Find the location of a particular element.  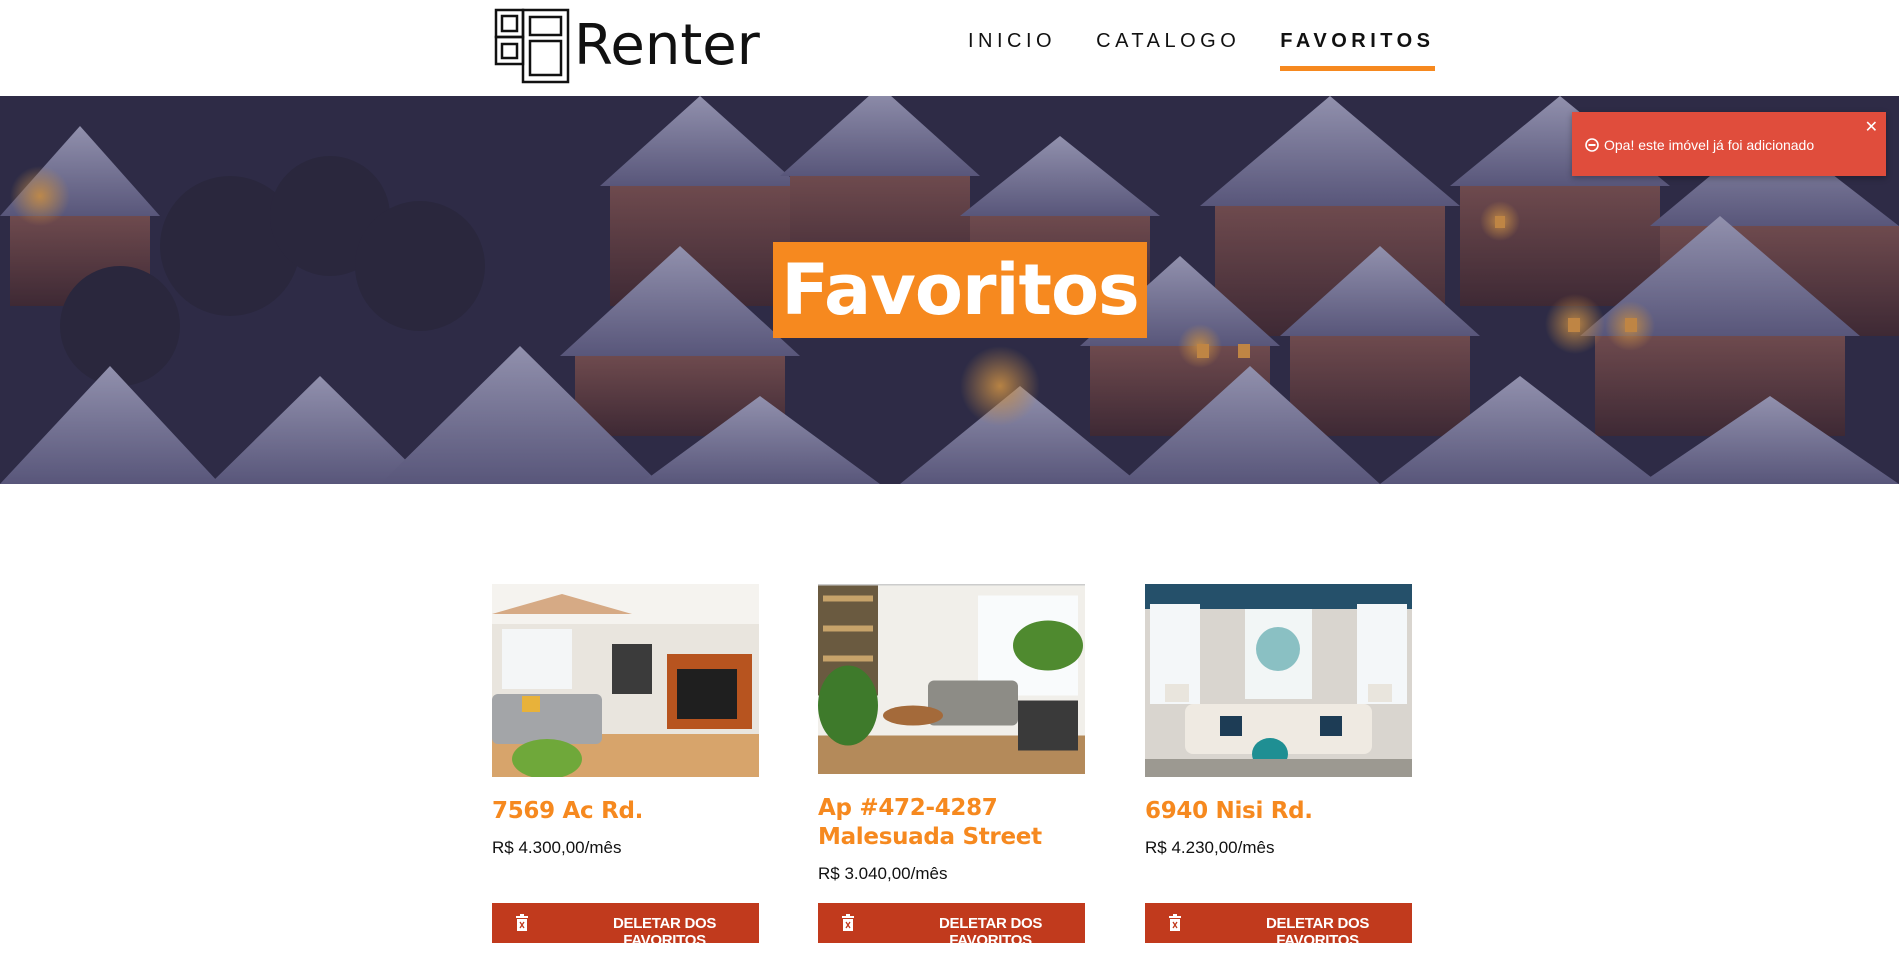

page-title: Favoritos is located at coordinates (960, 290).